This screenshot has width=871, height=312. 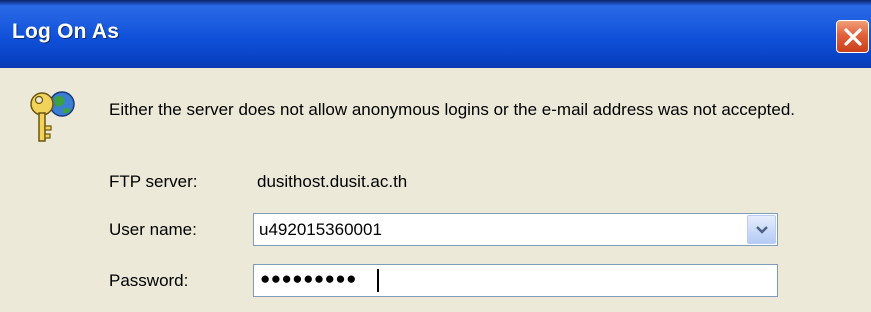 What do you see at coordinates (515, 229) in the screenshot?
I see `username-combobox: u492015360001` at bounding box center [515, 229].